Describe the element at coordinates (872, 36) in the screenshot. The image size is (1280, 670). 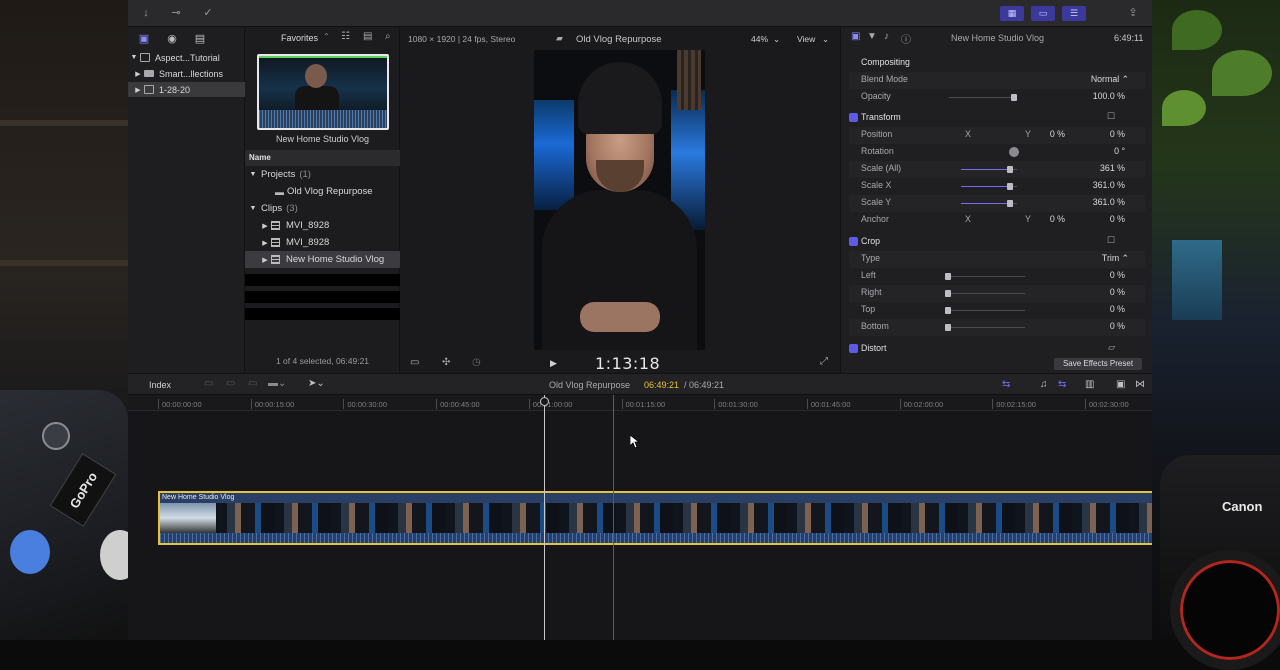
I see `color-inspector-icon: ▼` at that location.